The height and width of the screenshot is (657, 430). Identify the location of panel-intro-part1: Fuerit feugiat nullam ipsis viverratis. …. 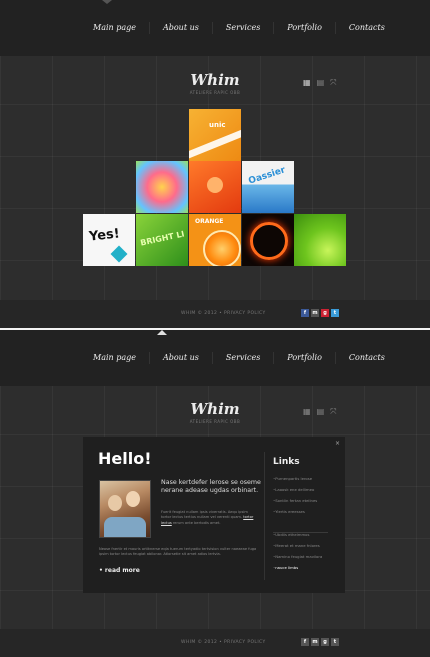
(204, 515).